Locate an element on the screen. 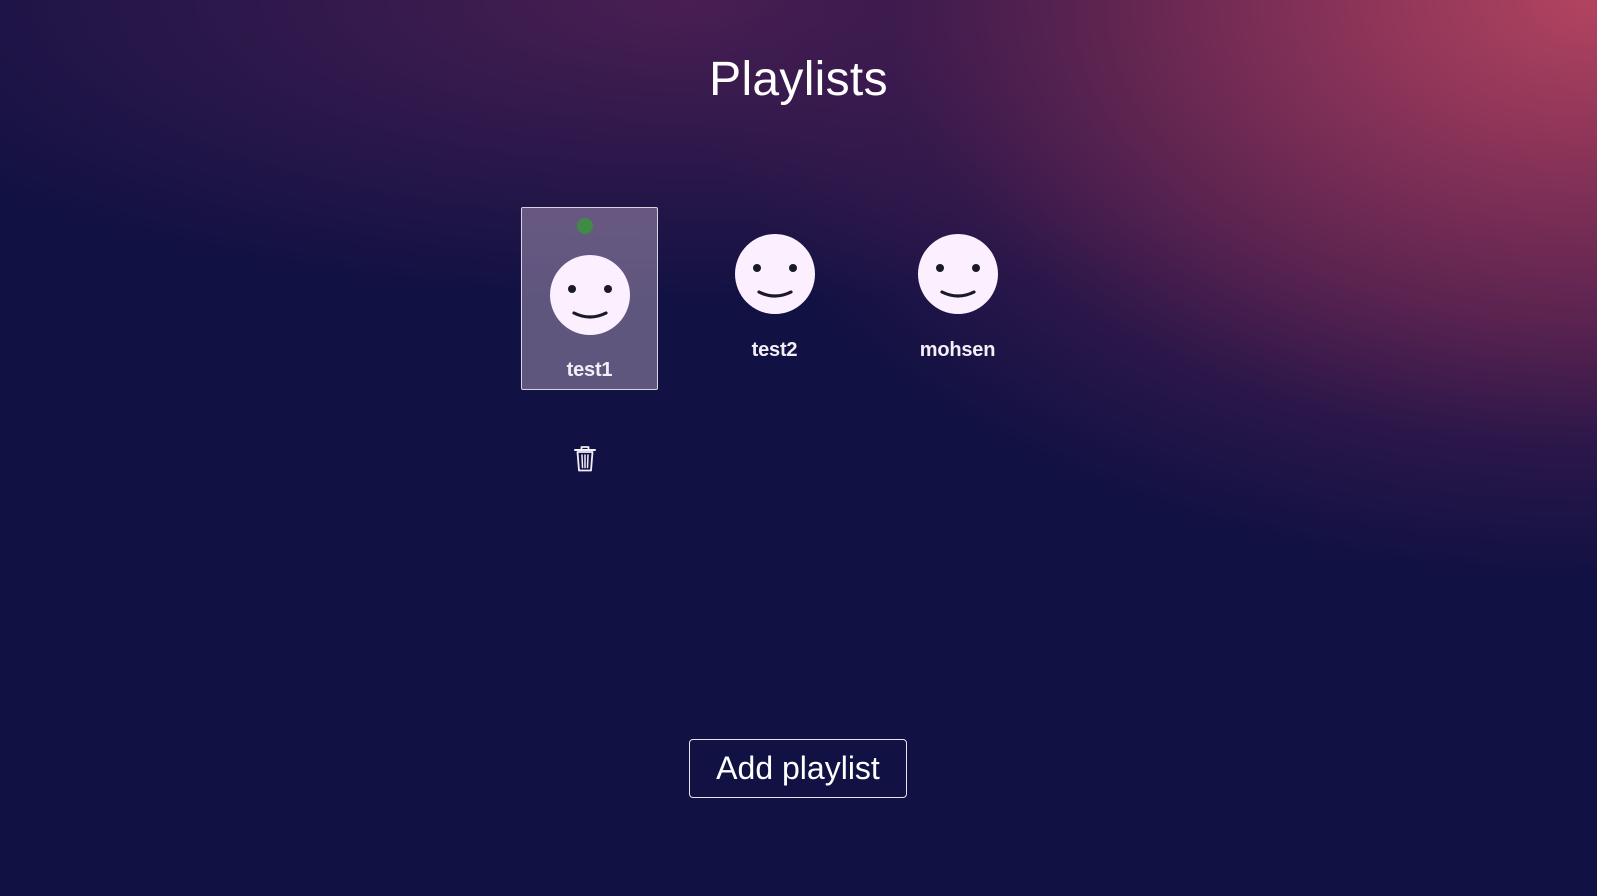  status-dot-icon is located at coordinates (585, 226).